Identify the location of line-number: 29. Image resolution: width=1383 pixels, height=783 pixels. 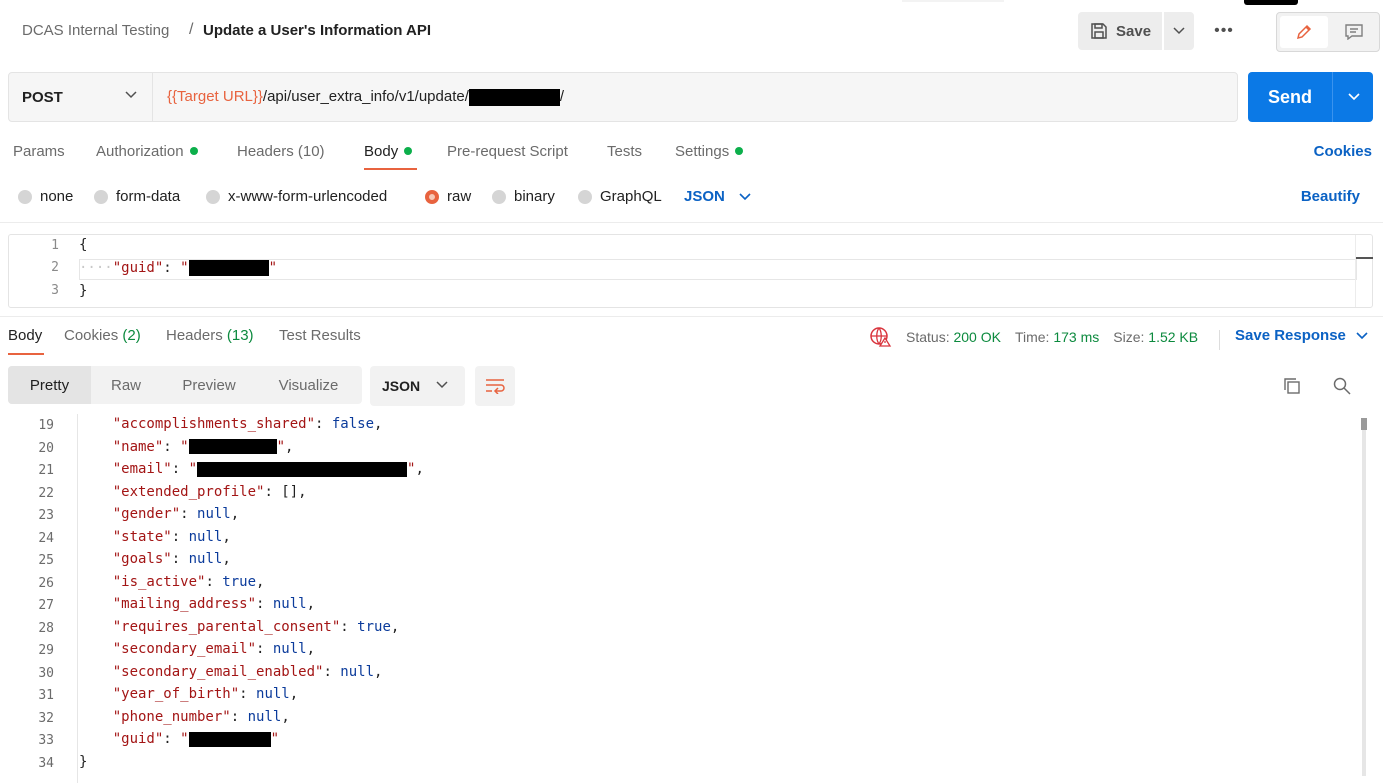
(46, 650).